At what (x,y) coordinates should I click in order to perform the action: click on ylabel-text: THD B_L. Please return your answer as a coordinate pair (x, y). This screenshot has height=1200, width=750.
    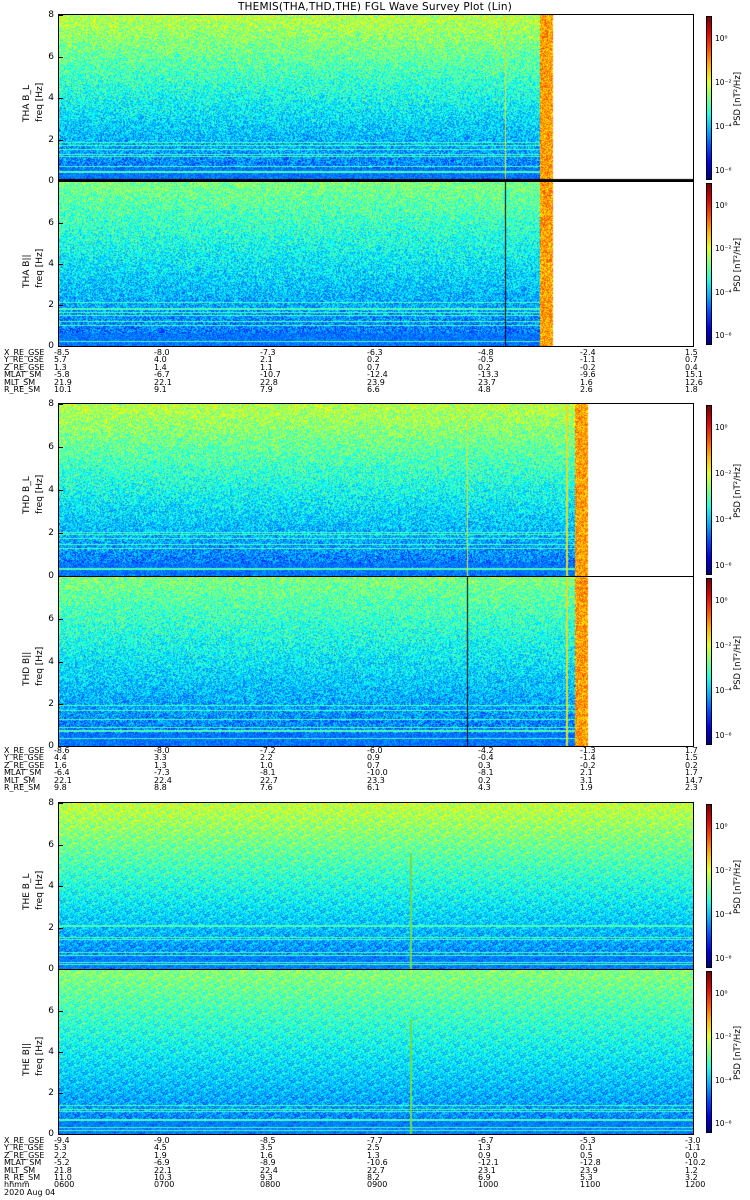
    Looking at the image, I should click on (27, 495).